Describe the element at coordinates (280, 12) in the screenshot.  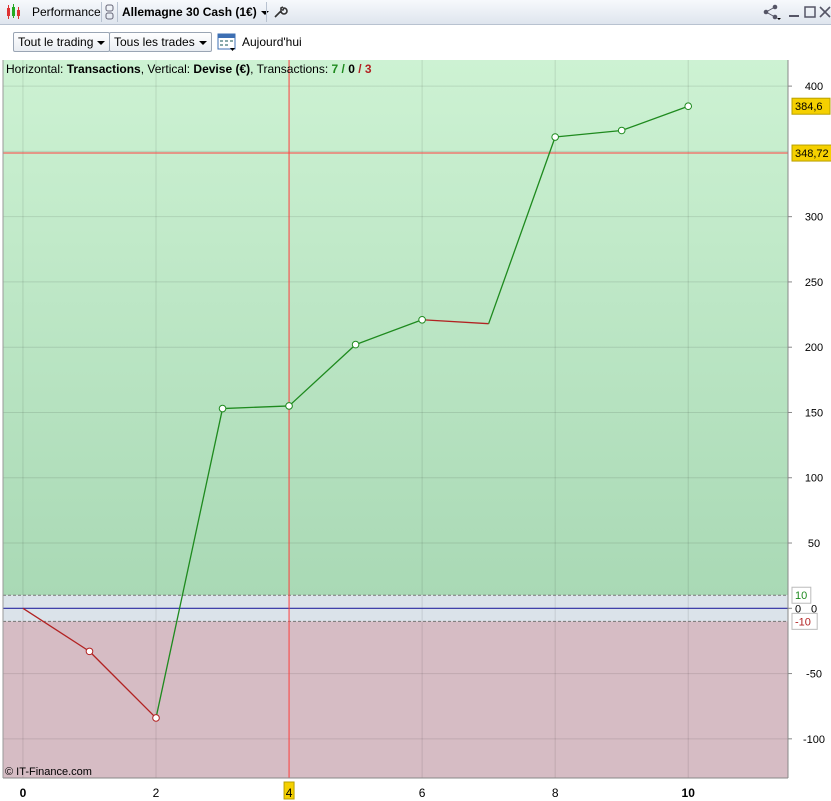
I see `wrench-icon` at that location.